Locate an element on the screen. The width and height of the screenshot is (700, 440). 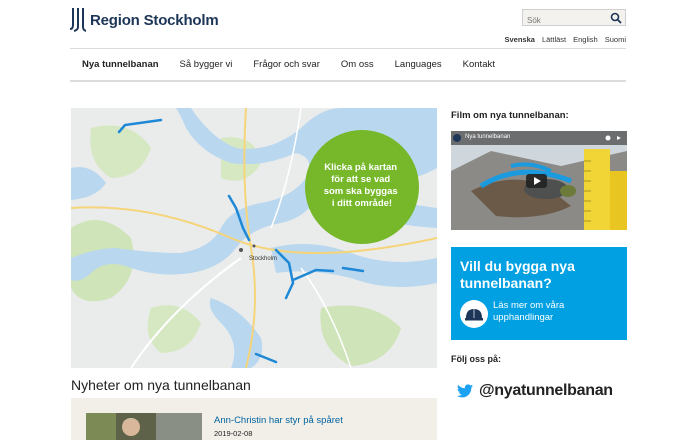
nav-item-nya-tunnelbanan: Nya tunnelbanan is located at coordinates (120, 64).